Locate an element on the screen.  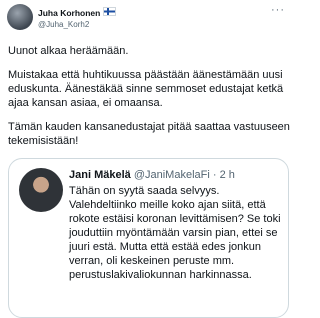
author-avatar is located at coordinates (20, 17).